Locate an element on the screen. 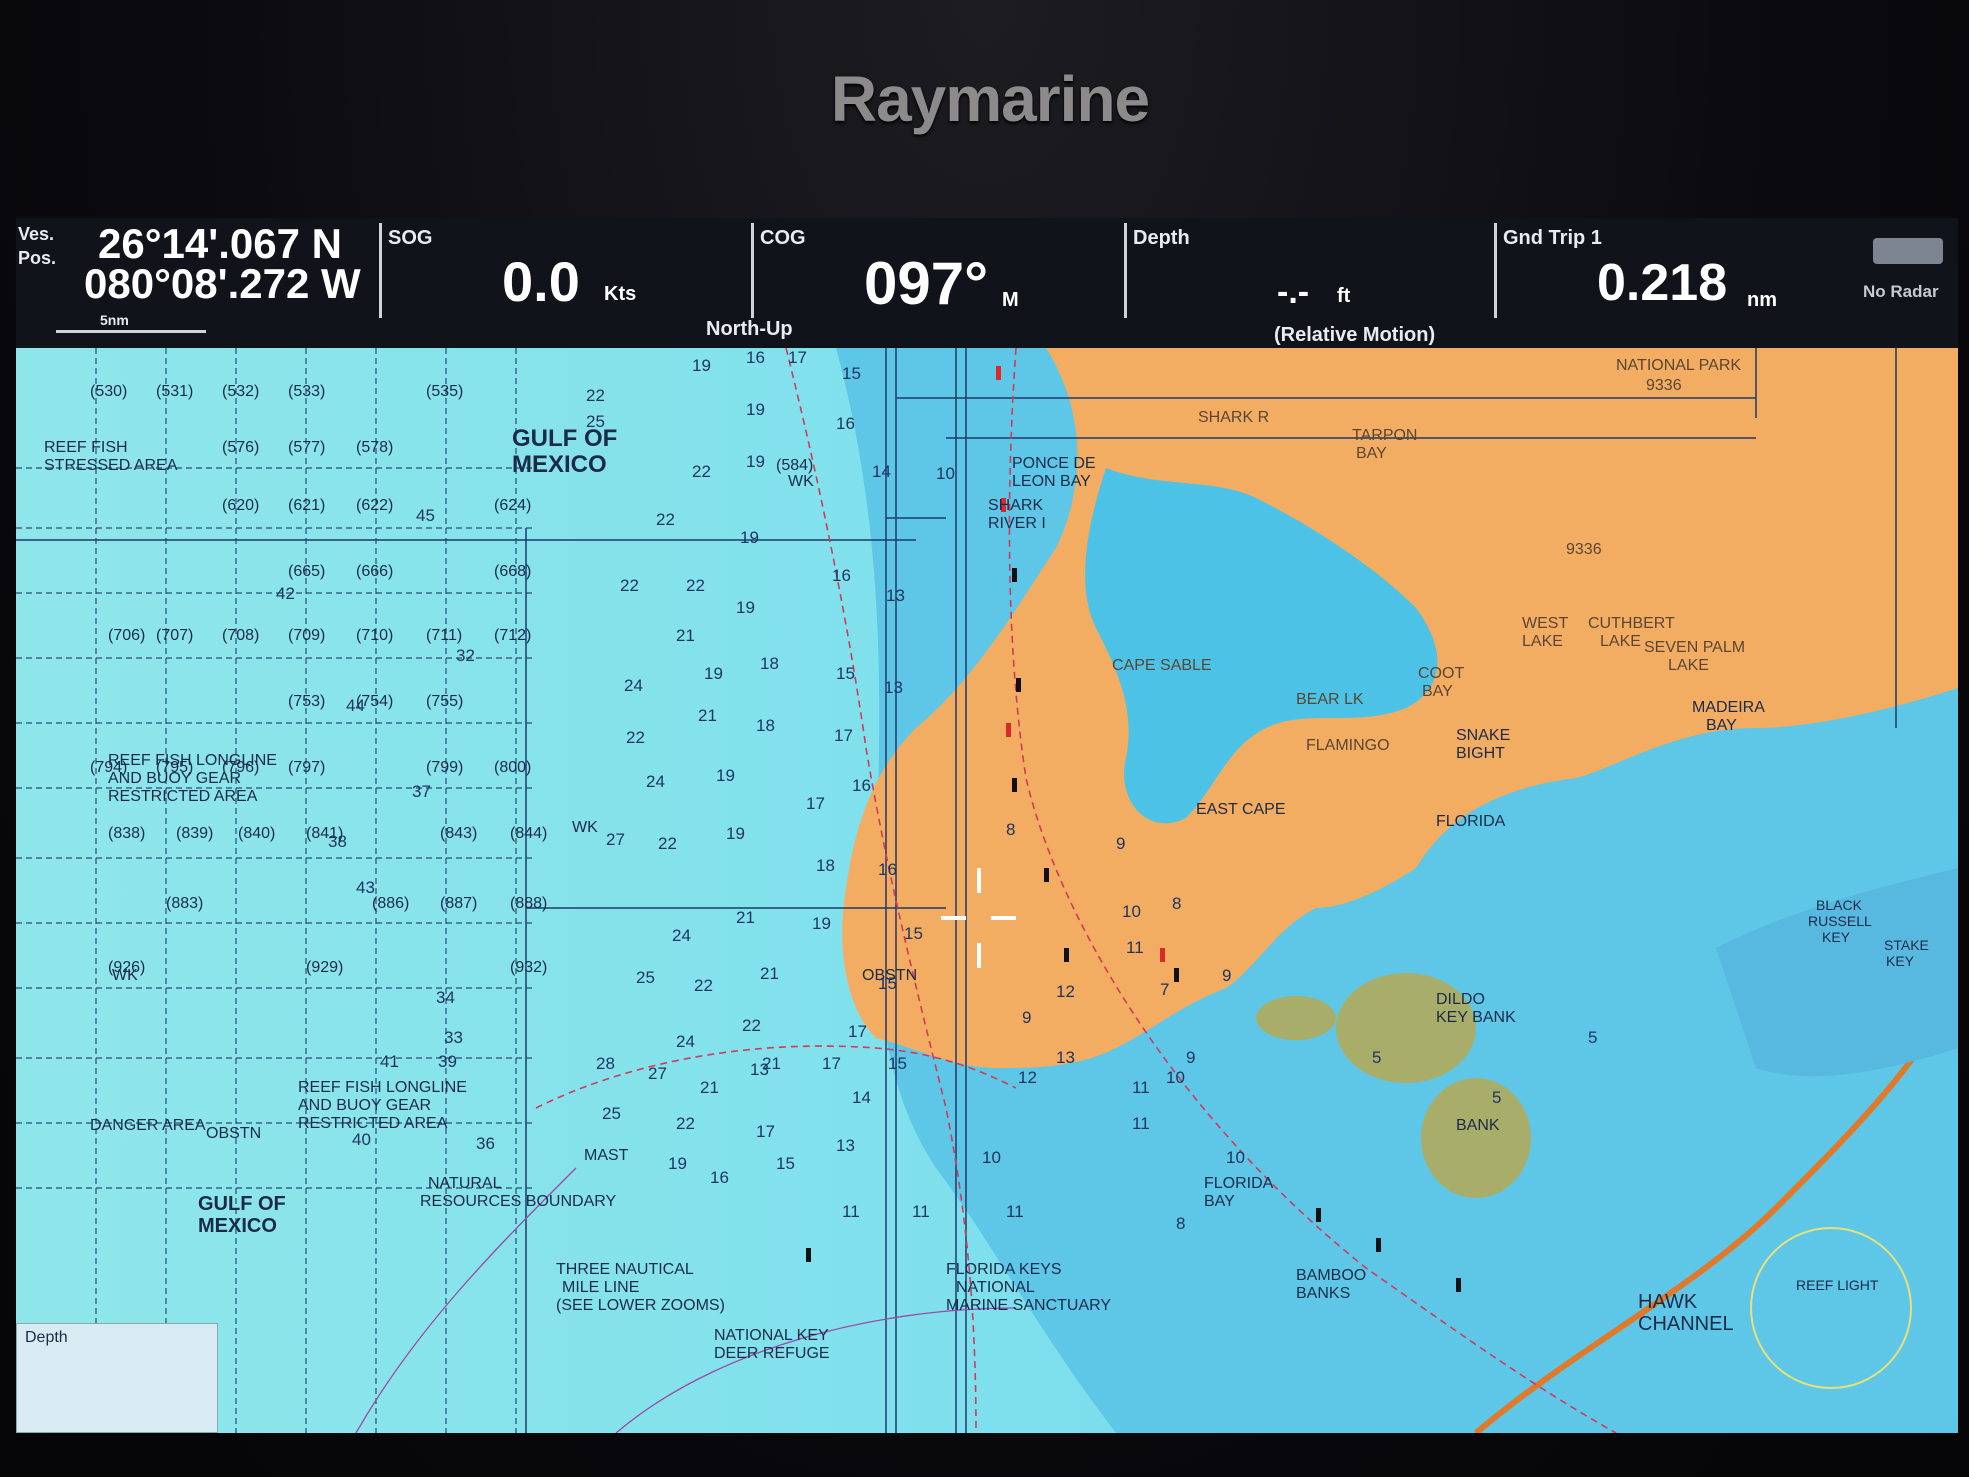 The height and width of the screenshot is (1477, 1969). area-label: GULF OF is located at coordinates (242, 1204).